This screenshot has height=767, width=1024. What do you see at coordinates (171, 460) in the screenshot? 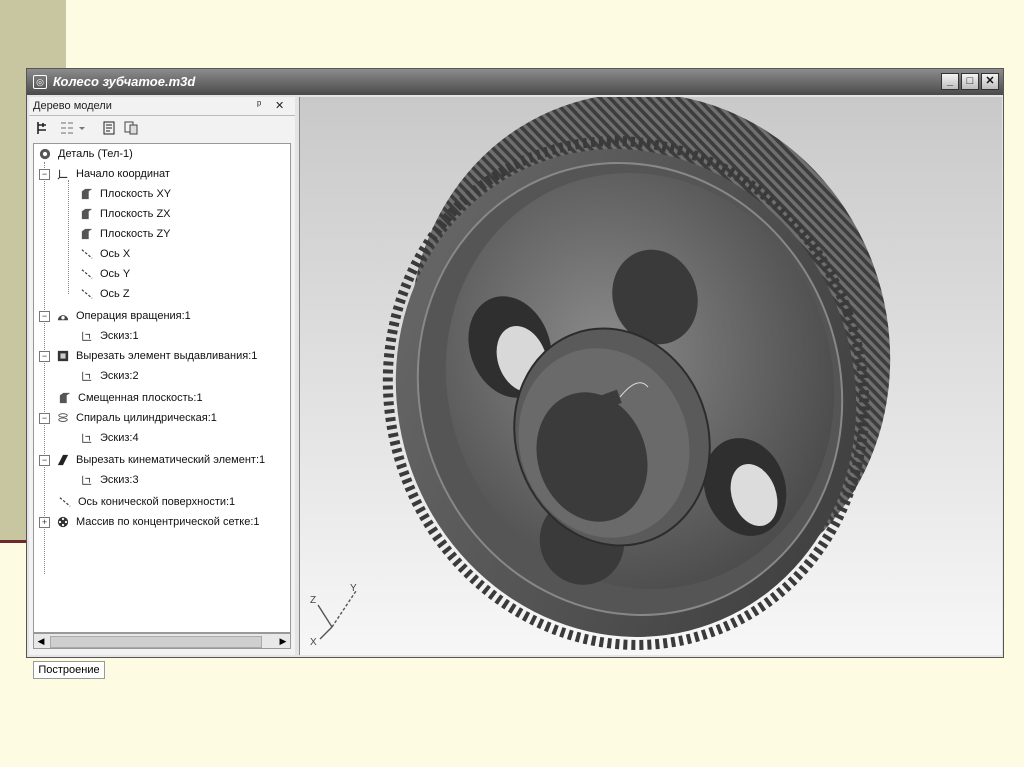
I see `tree-item-label: Вырезать кинематический элемент:1` at bounding box center [171, 460].